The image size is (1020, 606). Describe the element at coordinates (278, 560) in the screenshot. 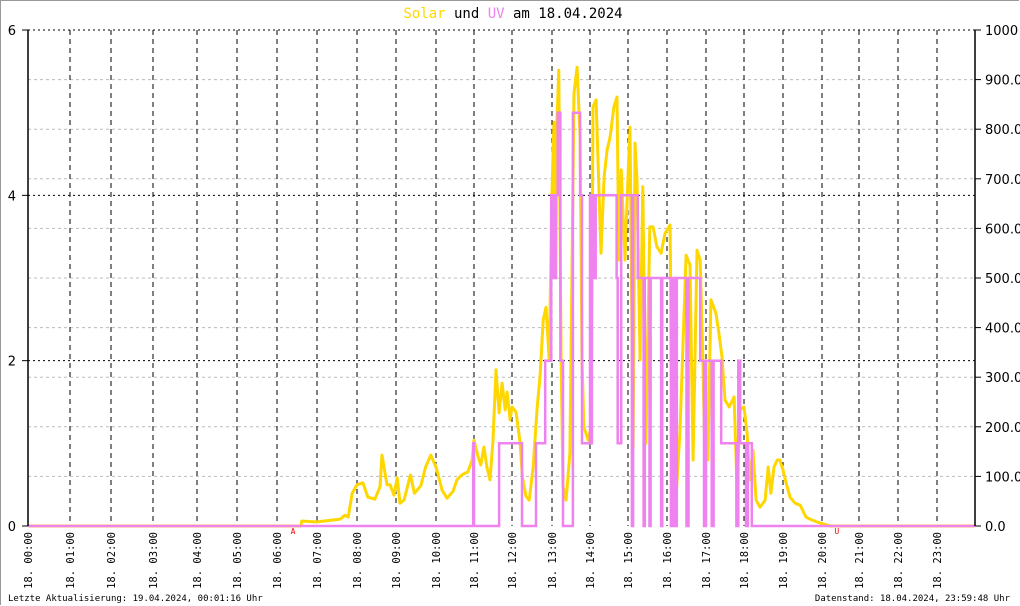

I see `x-tick-label: 18. 06:00` at that location.